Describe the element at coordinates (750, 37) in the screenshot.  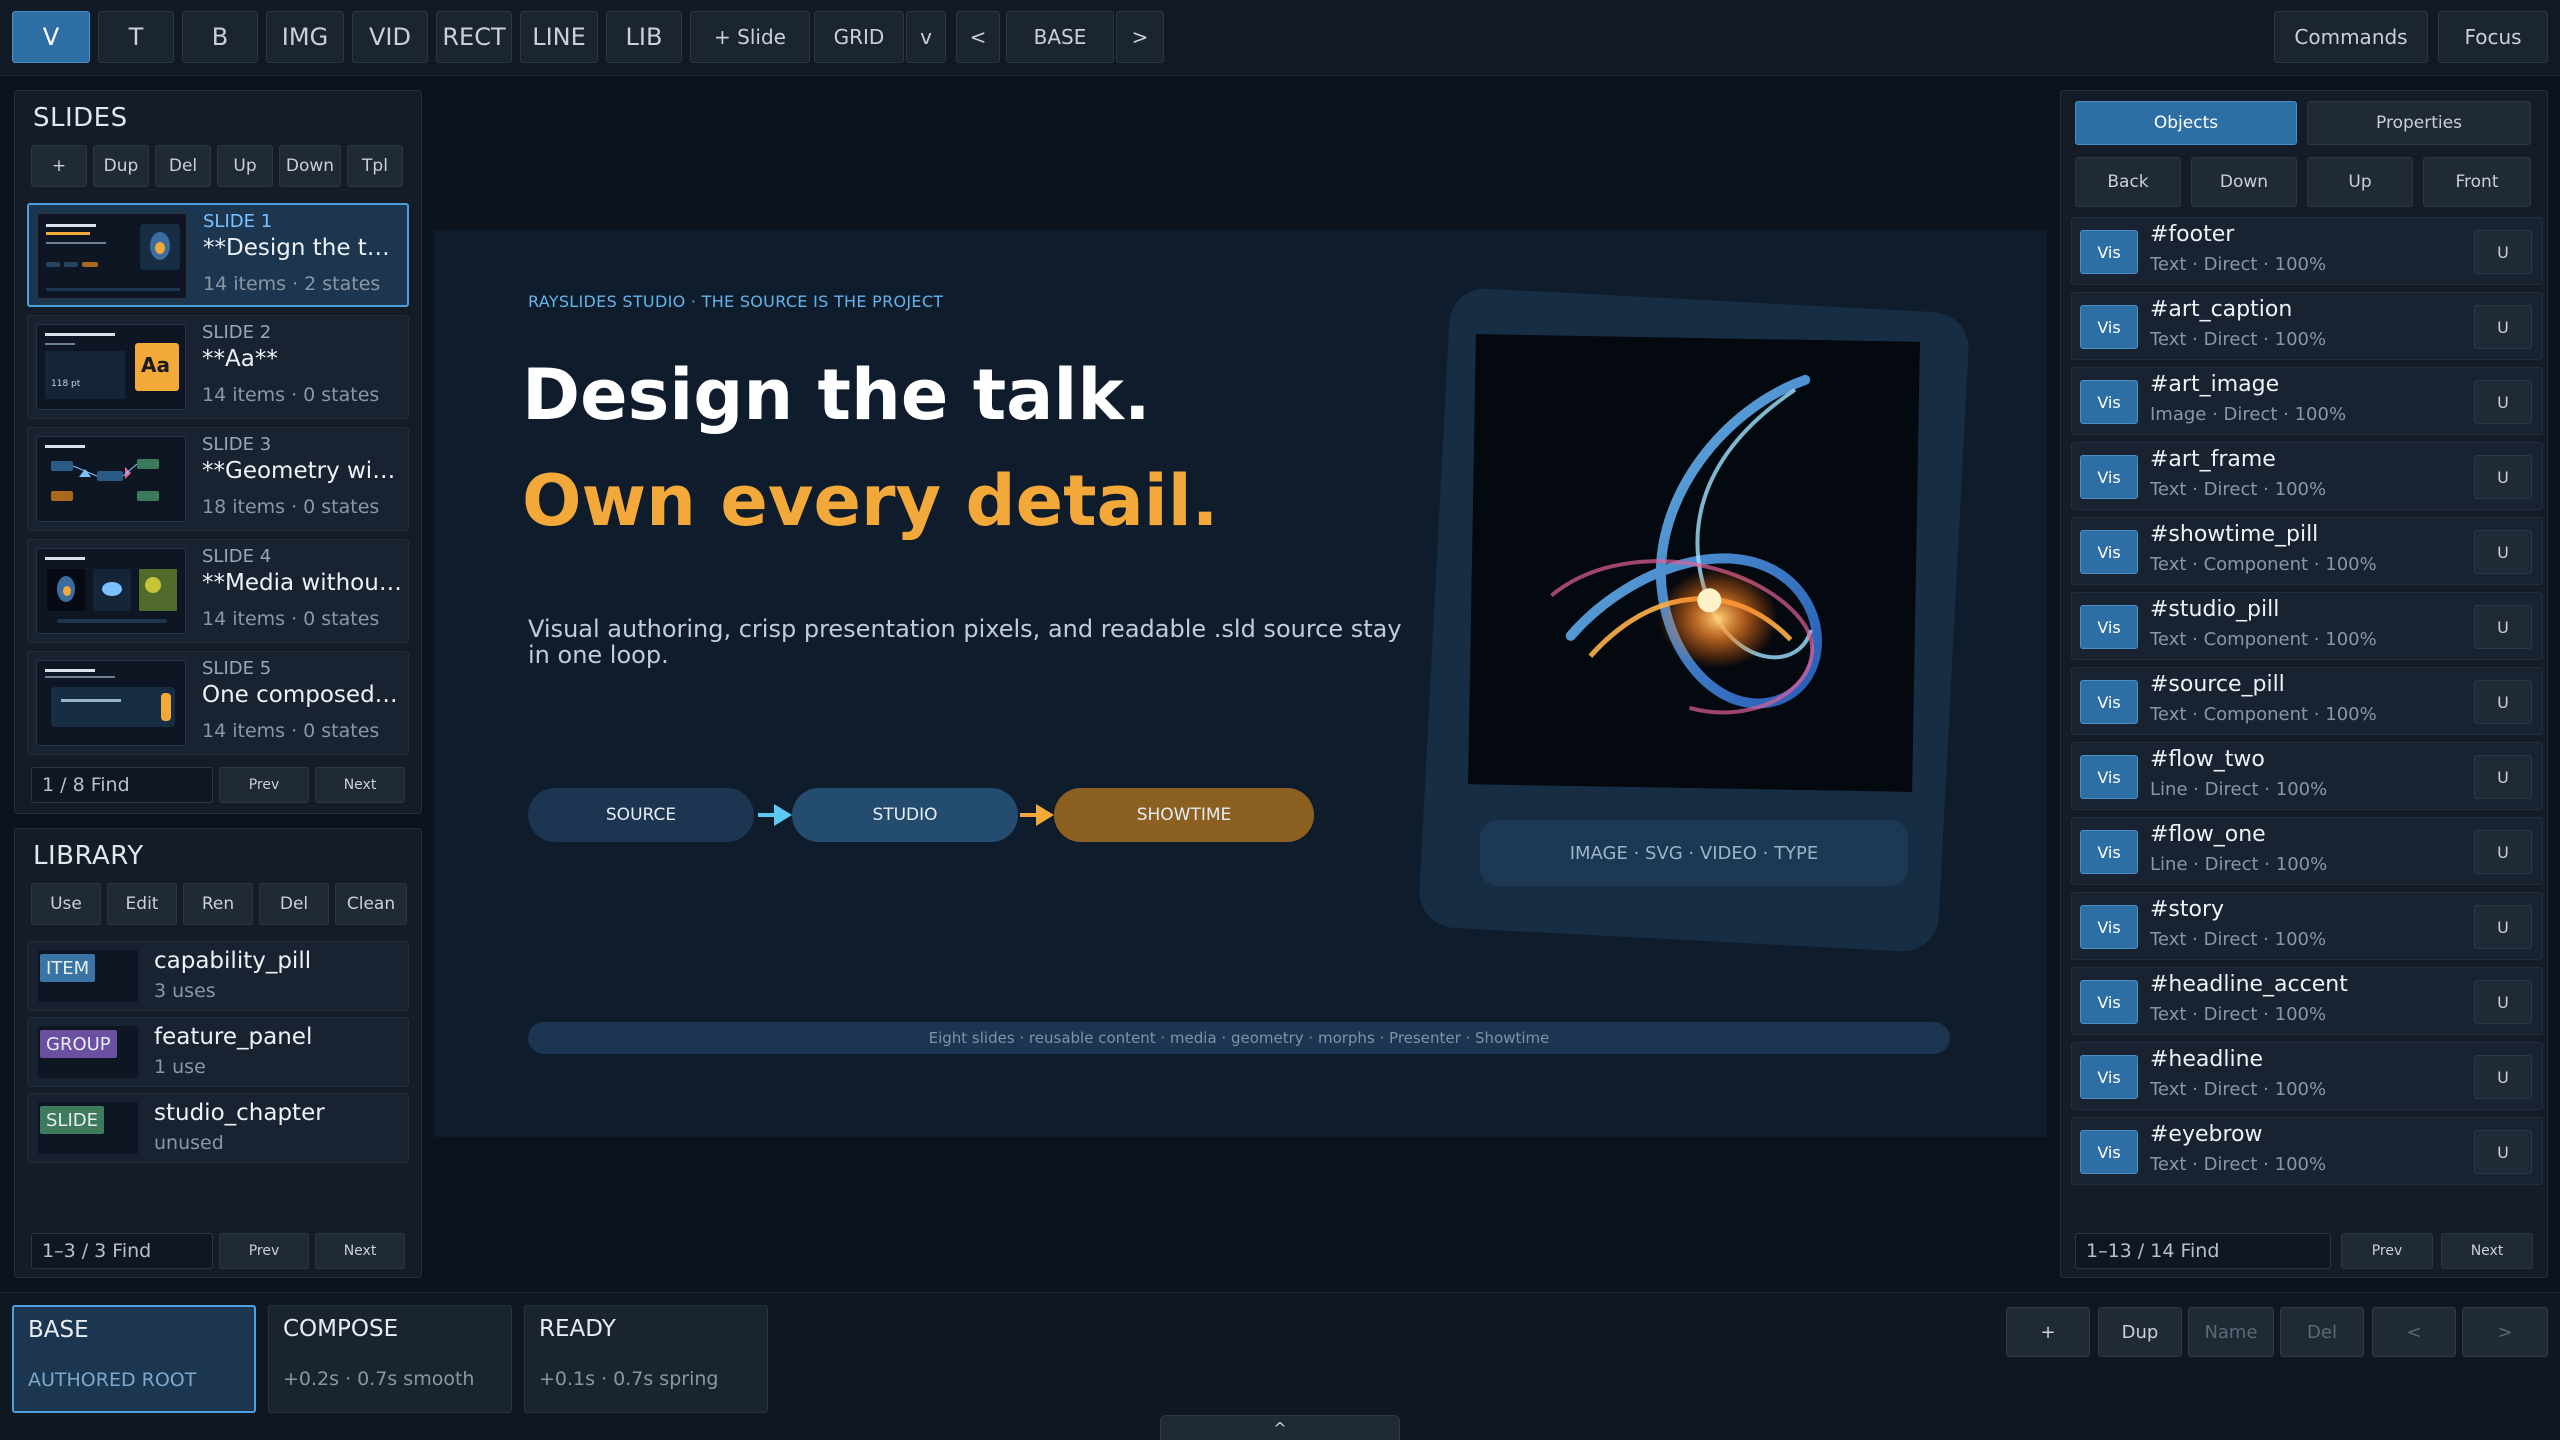
I see `add-slide-button: + Slide` at that location.